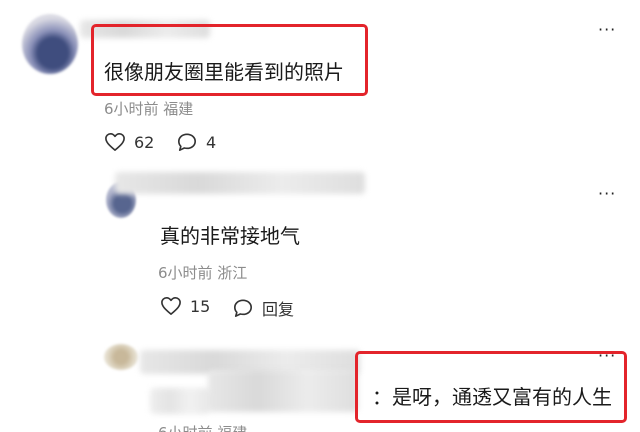 This screenshot has height=432, width=640. What do you see at coordinates (240, 183) in the screenshot?
I see `blurred-username` at bounding box center [240, 183].